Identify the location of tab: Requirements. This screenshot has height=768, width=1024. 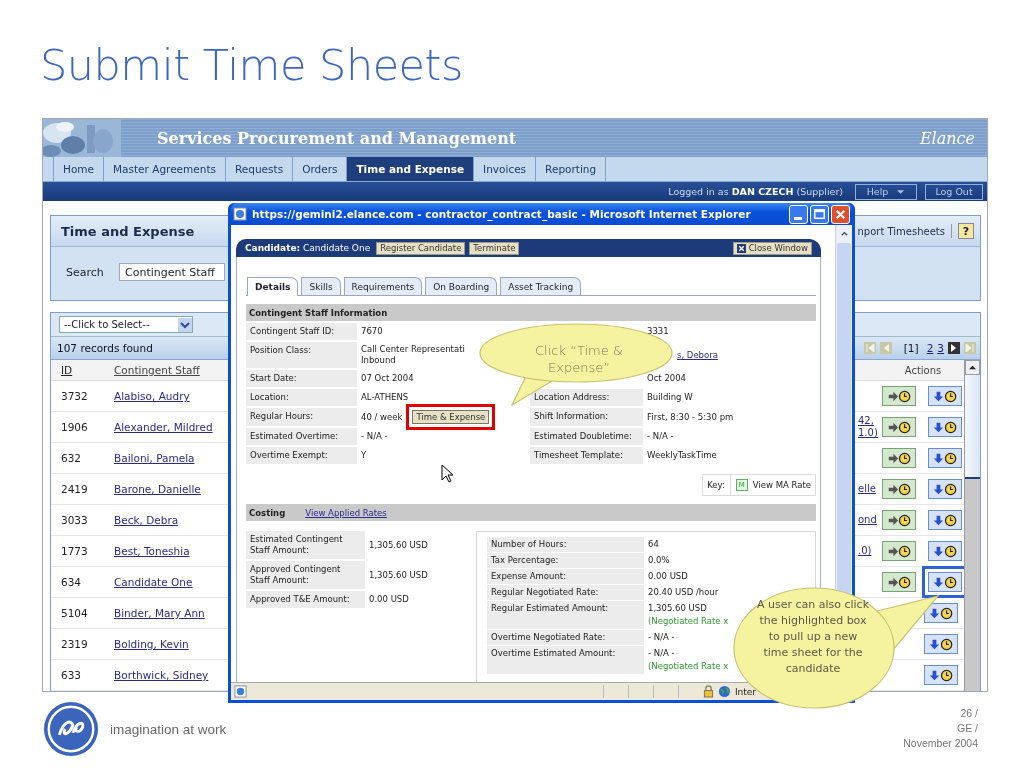
(383, 286).